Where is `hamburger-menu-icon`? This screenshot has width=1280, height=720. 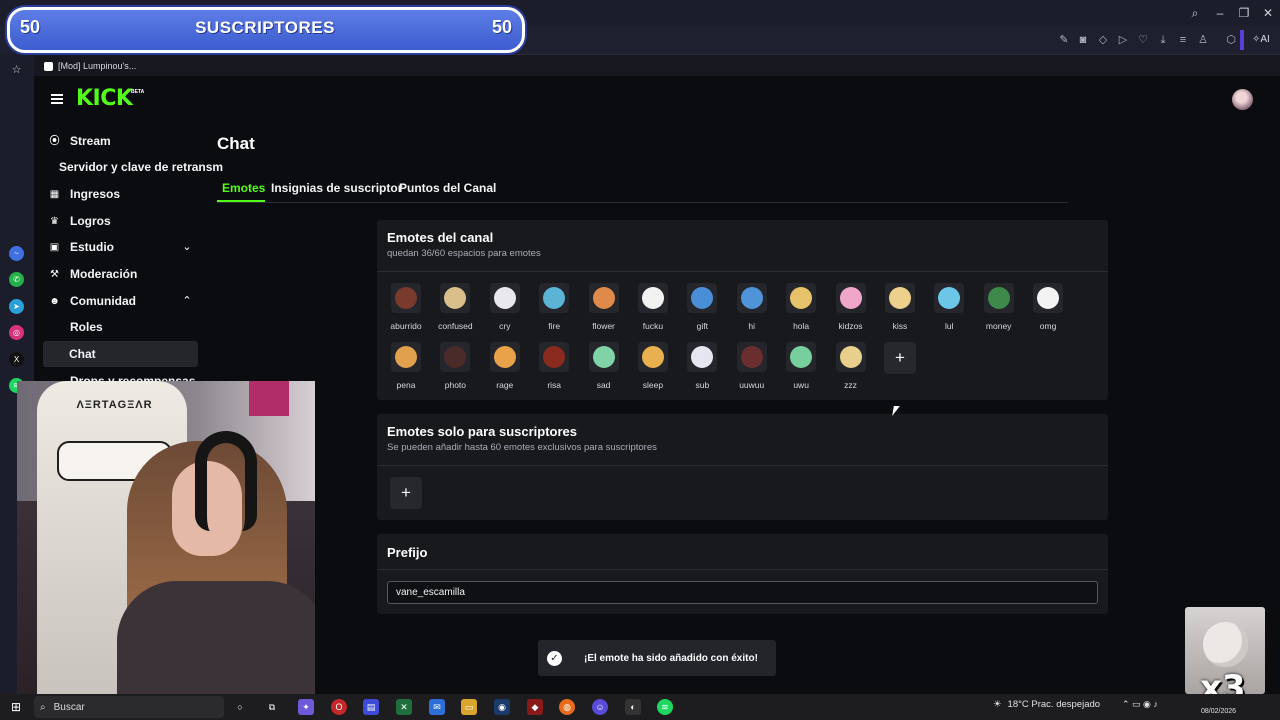
hamburger-menu-icon is located at coordinates (57, 99).